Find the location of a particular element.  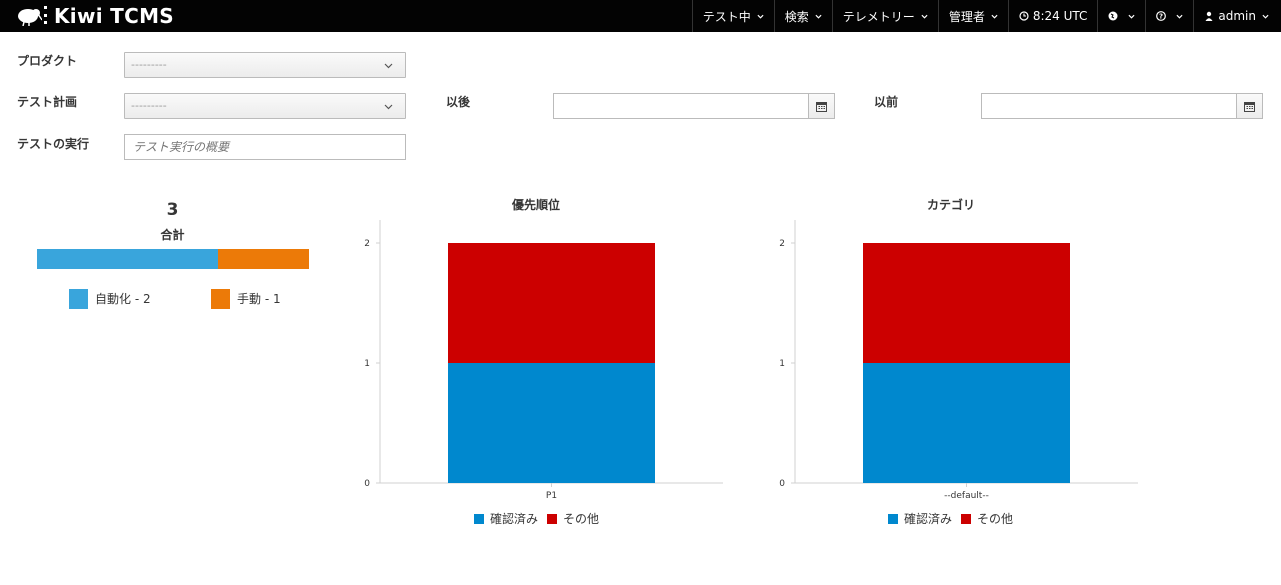

globe-icon is located at coordinates (1113, 16).